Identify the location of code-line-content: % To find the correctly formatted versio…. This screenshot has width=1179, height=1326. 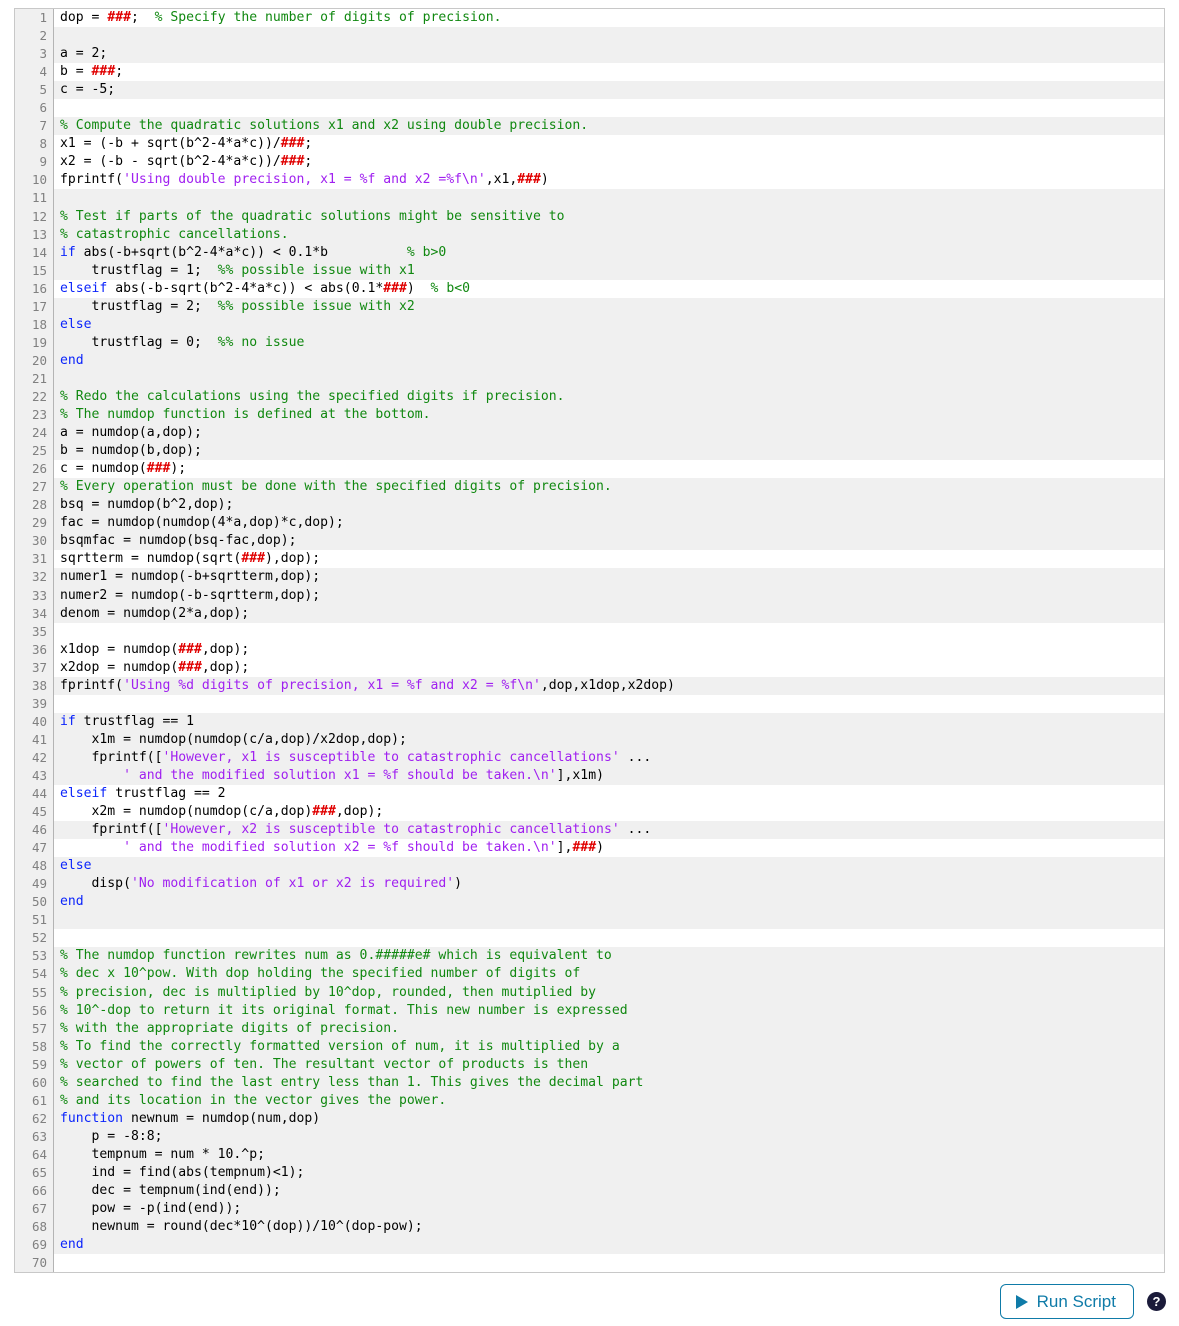
(609, 1047).